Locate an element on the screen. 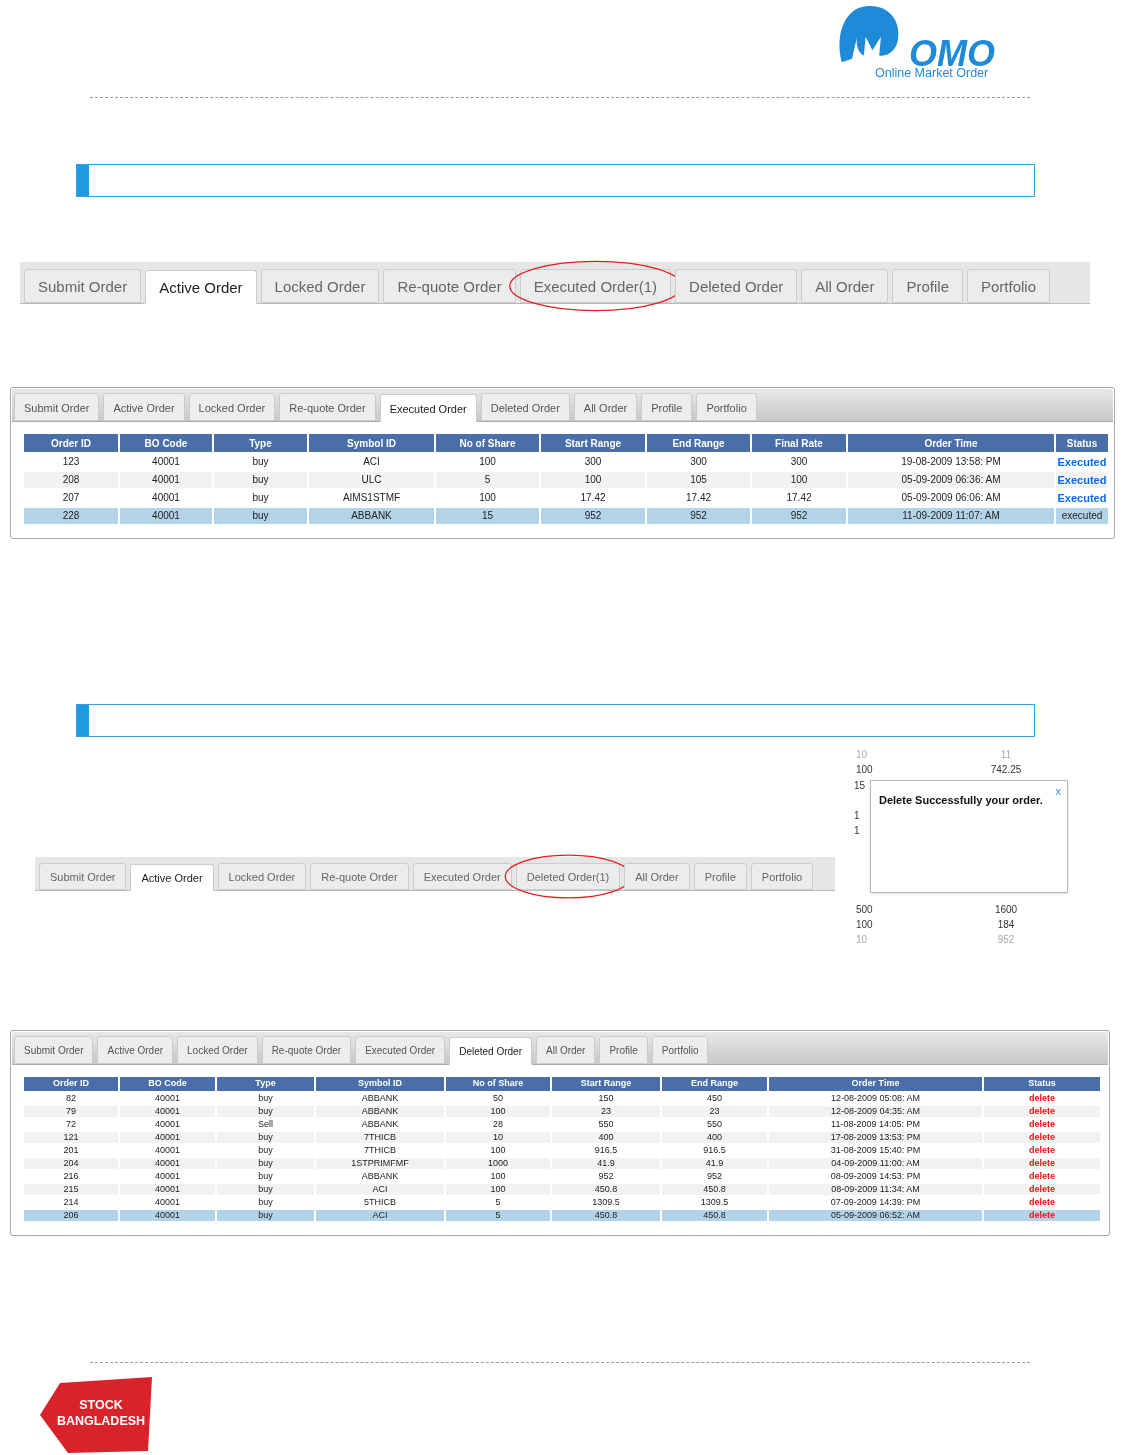 The height and width of the screenshot is (1455, 1124). table-cell-text: 952 is located at coordinates (1006, 940).